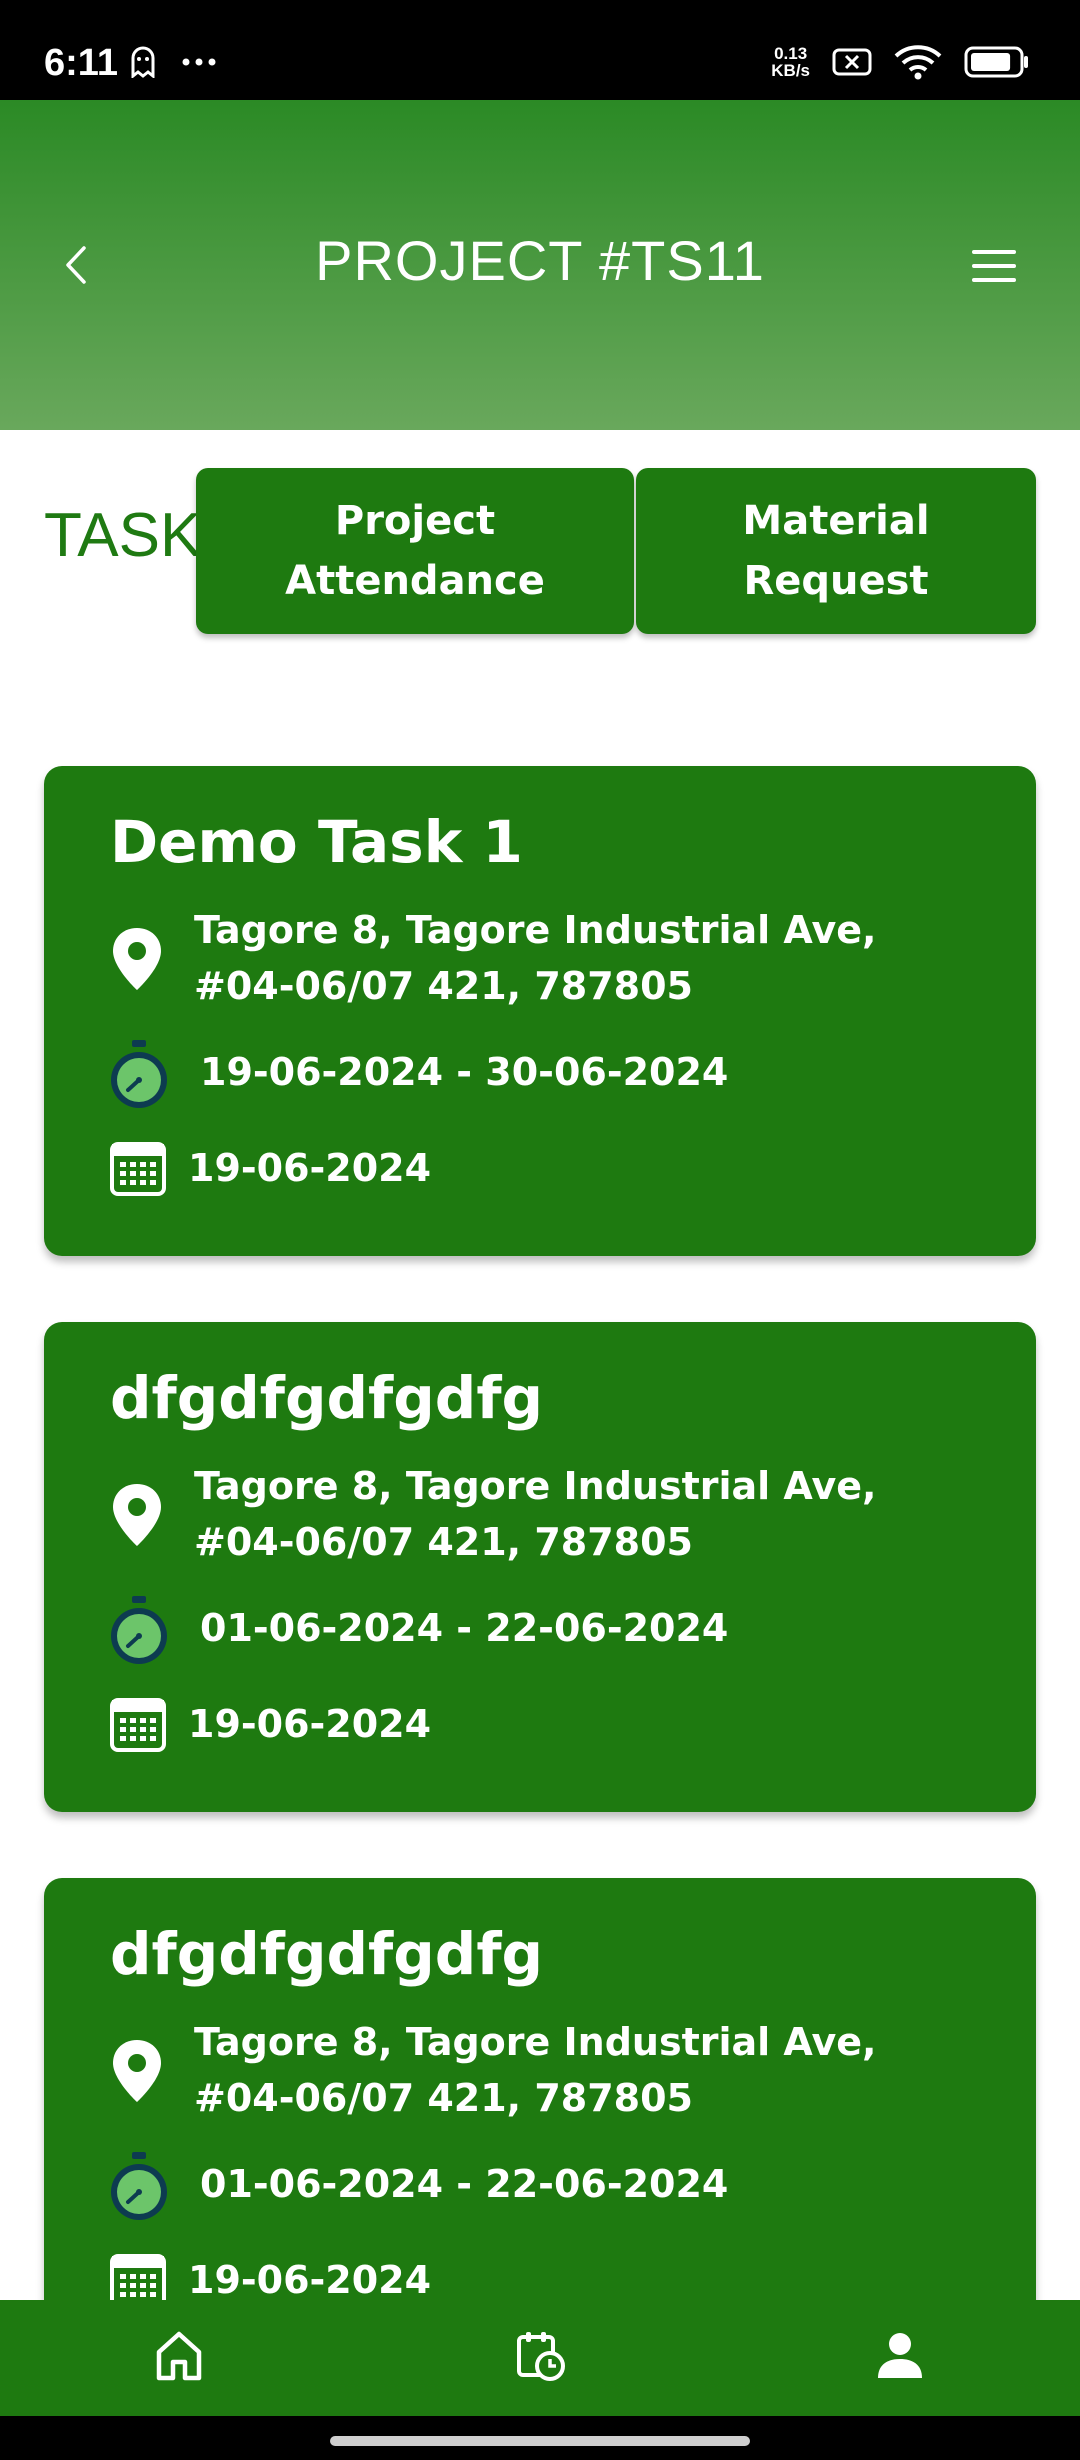  I want to click on status-time: 6:11, so click(81, 63).